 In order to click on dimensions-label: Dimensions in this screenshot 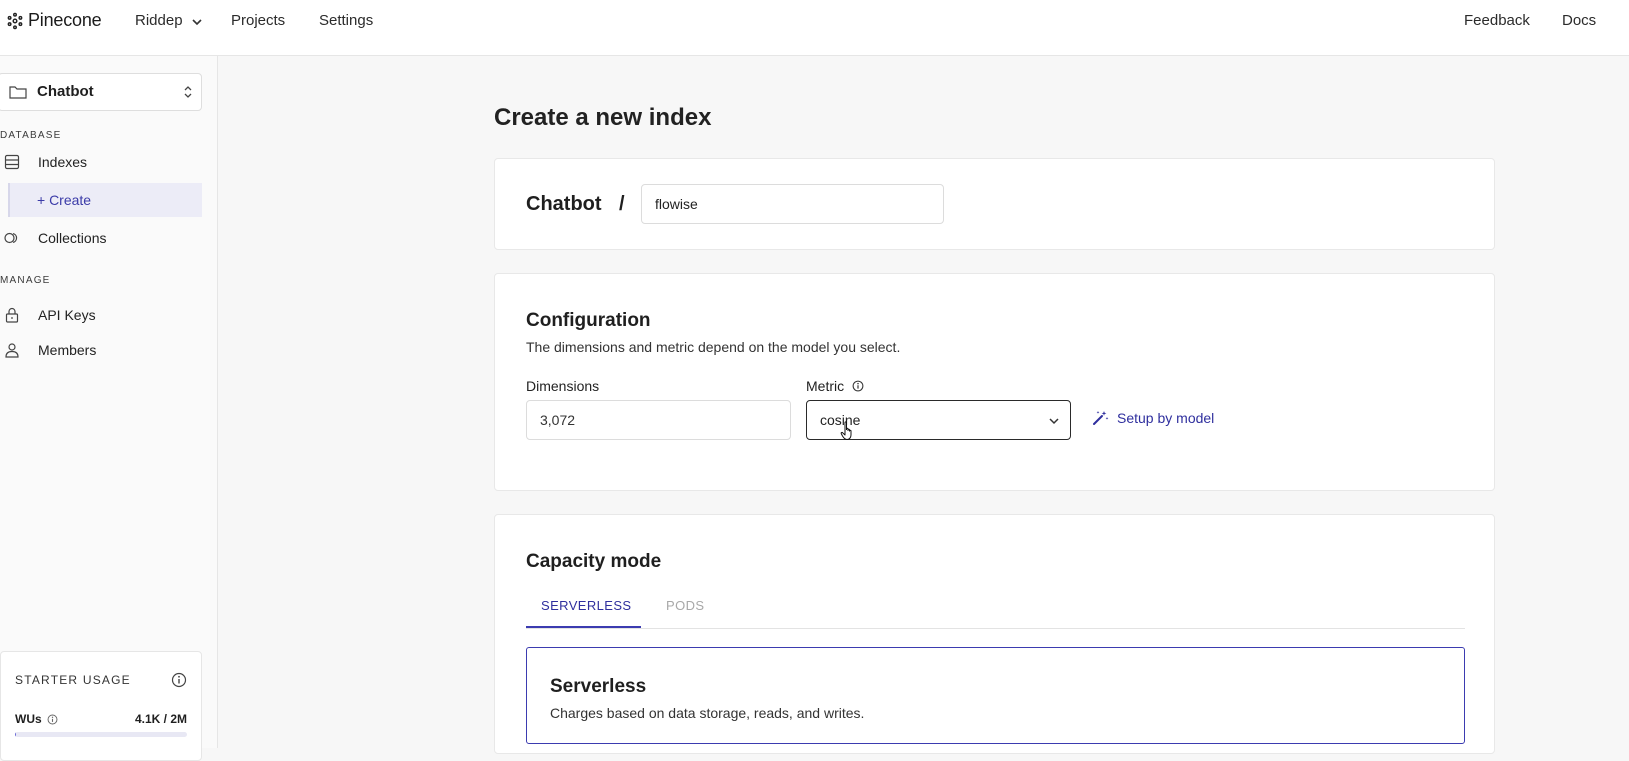, I will do `click(563, 386)`.